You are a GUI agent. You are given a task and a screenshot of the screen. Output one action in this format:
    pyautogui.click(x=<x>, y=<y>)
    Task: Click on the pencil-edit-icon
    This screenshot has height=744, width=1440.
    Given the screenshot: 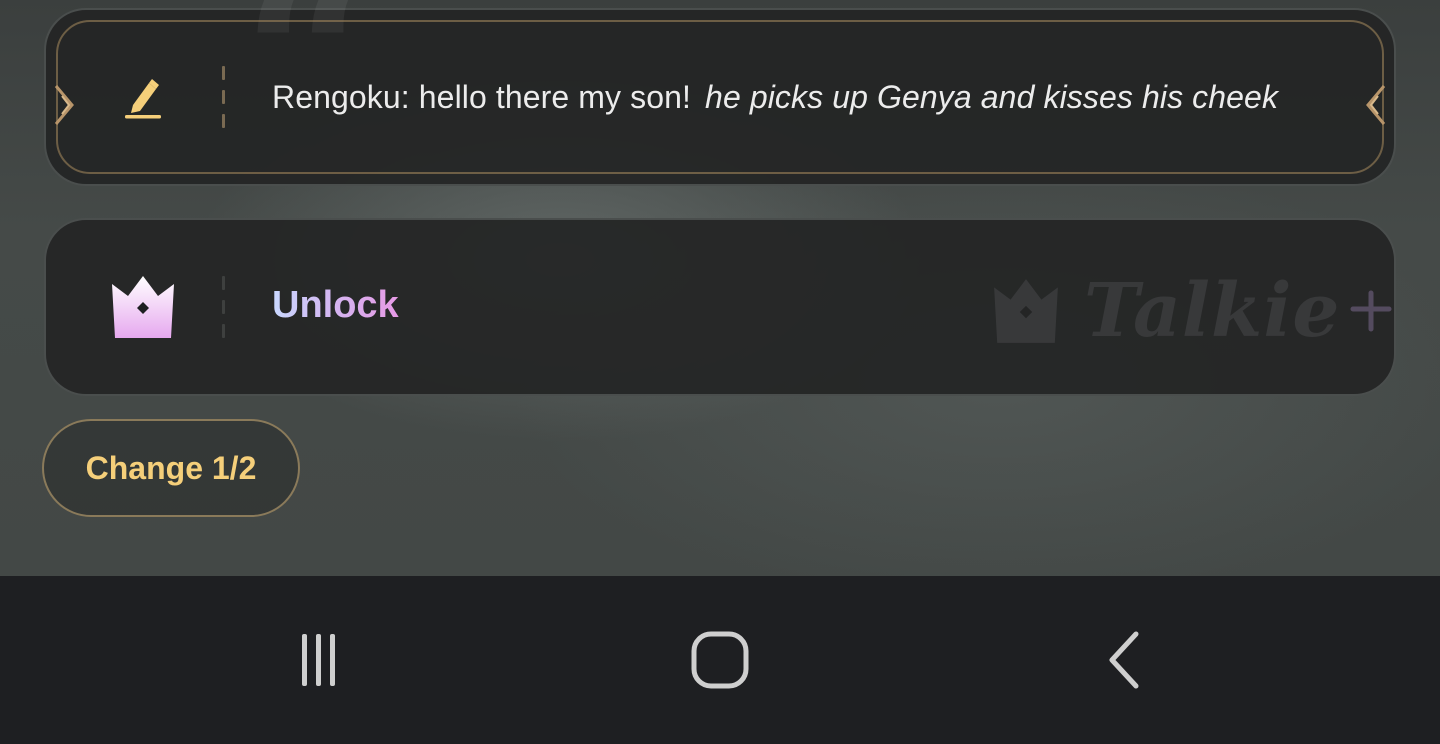 What is the action you would take?
    pyautogui.click(x=143, y=99)
    